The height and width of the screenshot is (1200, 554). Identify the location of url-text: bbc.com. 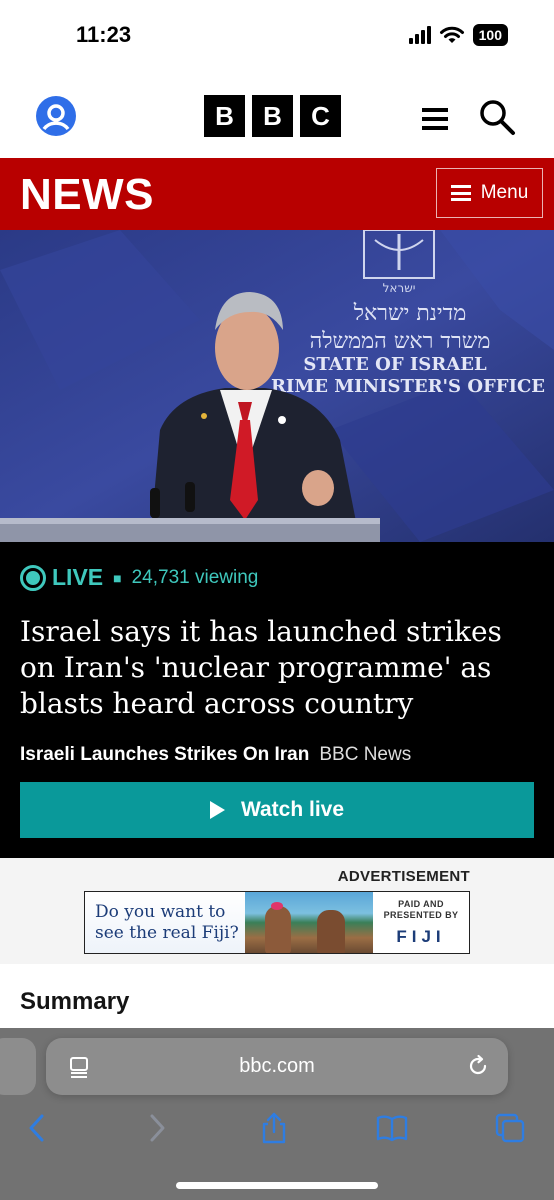
(277, 1066).